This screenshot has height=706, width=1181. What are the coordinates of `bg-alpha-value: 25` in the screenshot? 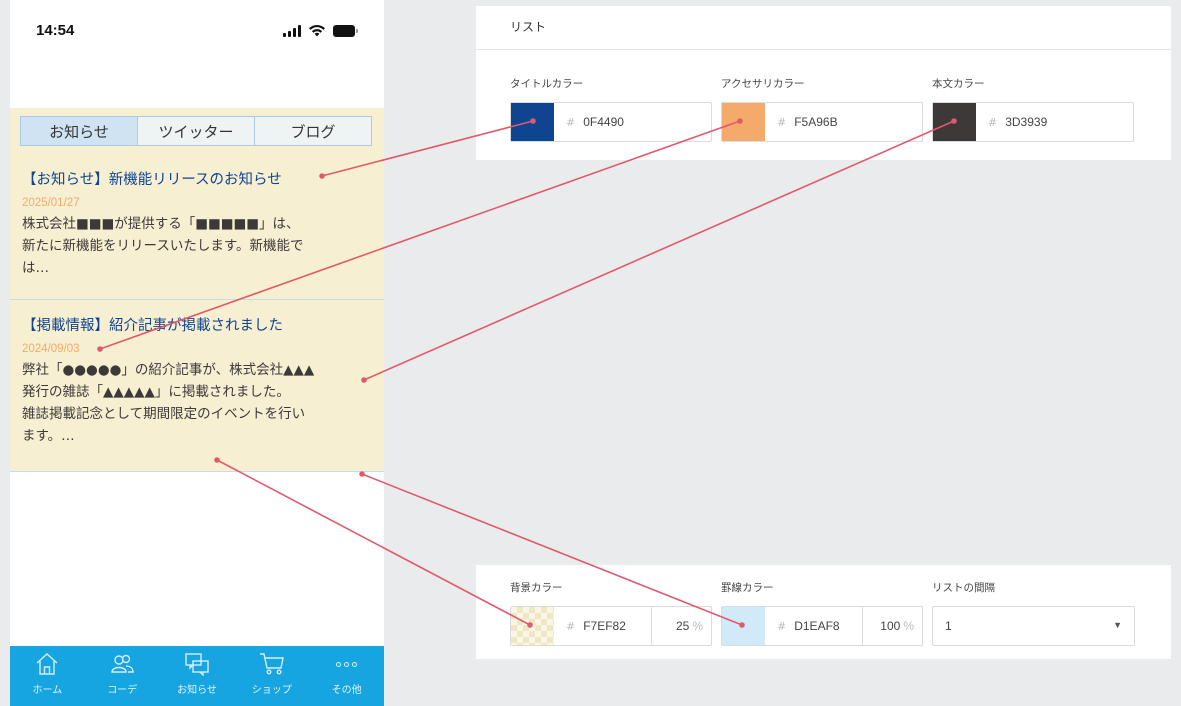 It's located at (682, 626).